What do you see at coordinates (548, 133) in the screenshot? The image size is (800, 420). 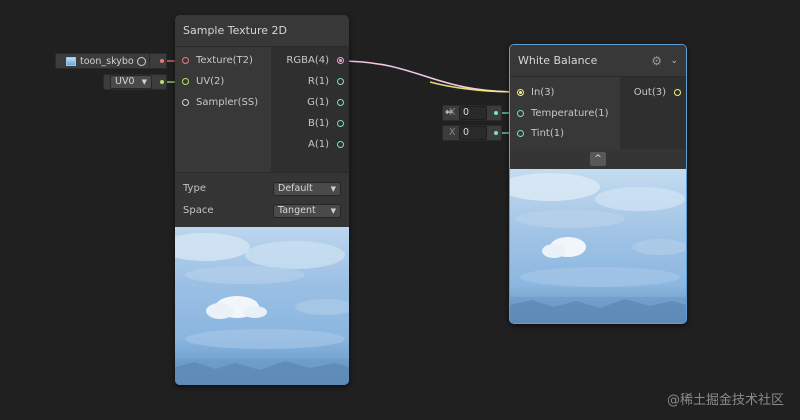 I see `port-label: Tint(1)` at bounding box center [548, 133].